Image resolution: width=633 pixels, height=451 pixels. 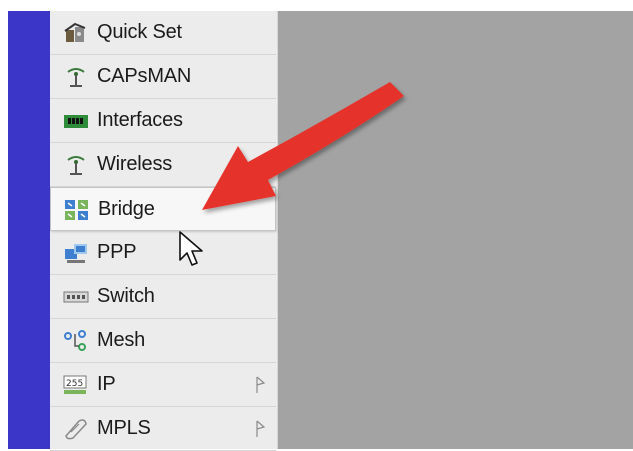 I want to click on menu-item-label: Switch, so click(x=126, y=296).